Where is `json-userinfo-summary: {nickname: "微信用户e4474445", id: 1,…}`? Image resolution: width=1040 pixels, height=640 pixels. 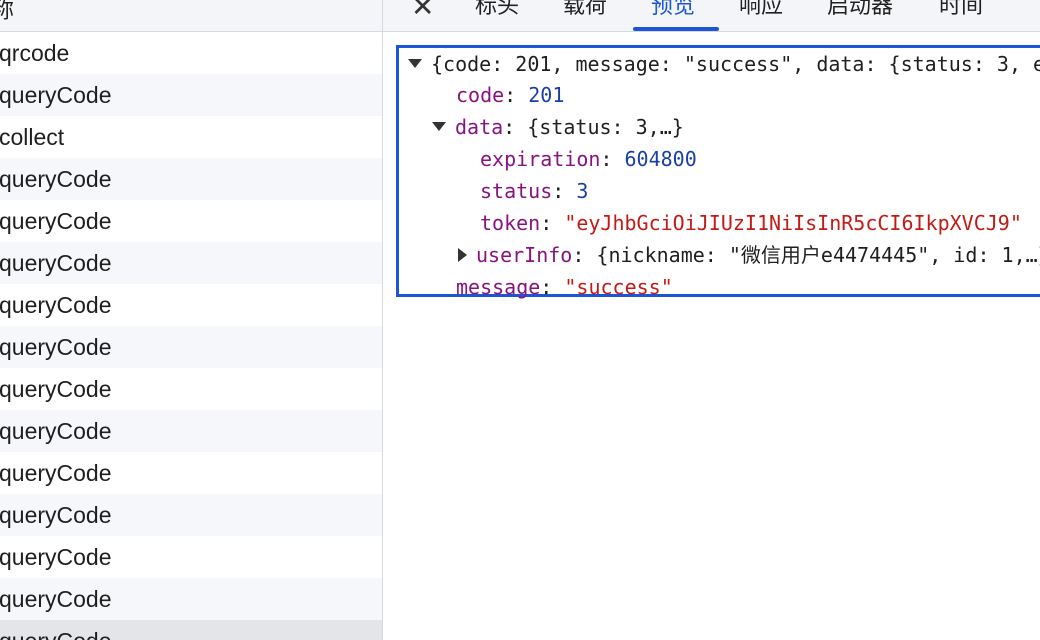
json-userinfo-summary: {nickname: "微信用户e4474445", id: 1,…} is located at coordinates (818, 255).